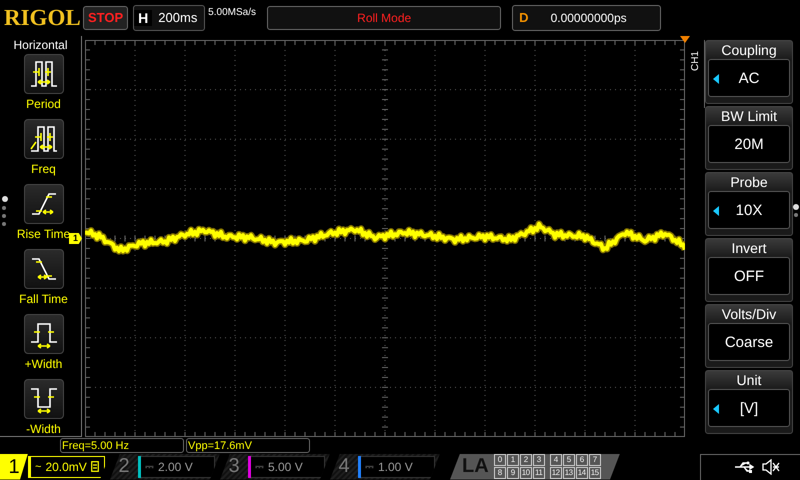 The image size is (800, 480). Describe the element at coordinates (66, 467) in the screenshot. I see `channel-scale: 20.0mV` at that location.